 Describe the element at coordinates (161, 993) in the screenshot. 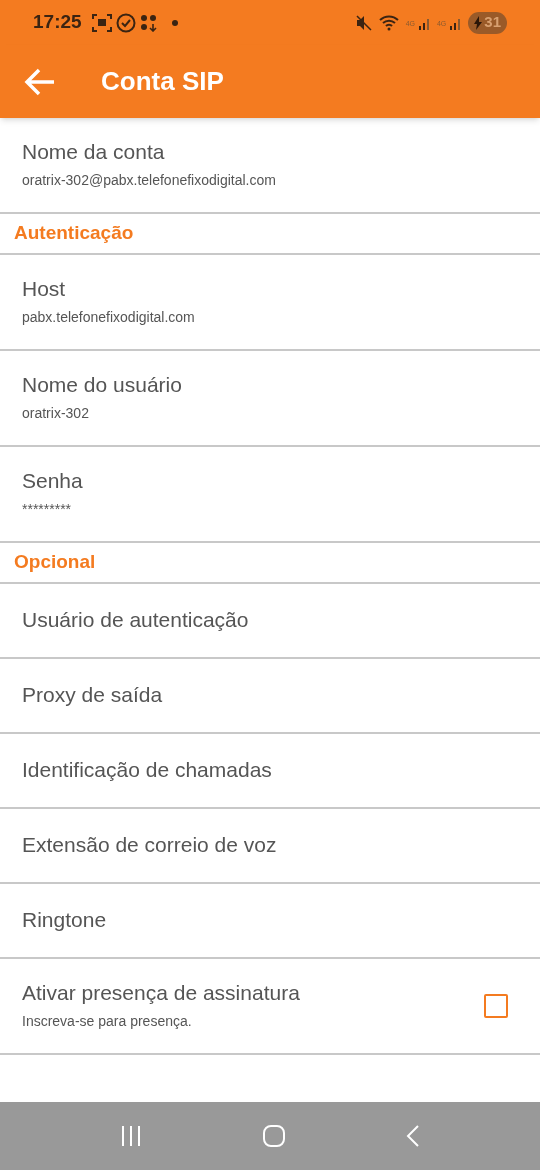

I see `row-title: Ativar presença de assinatura` at that location.